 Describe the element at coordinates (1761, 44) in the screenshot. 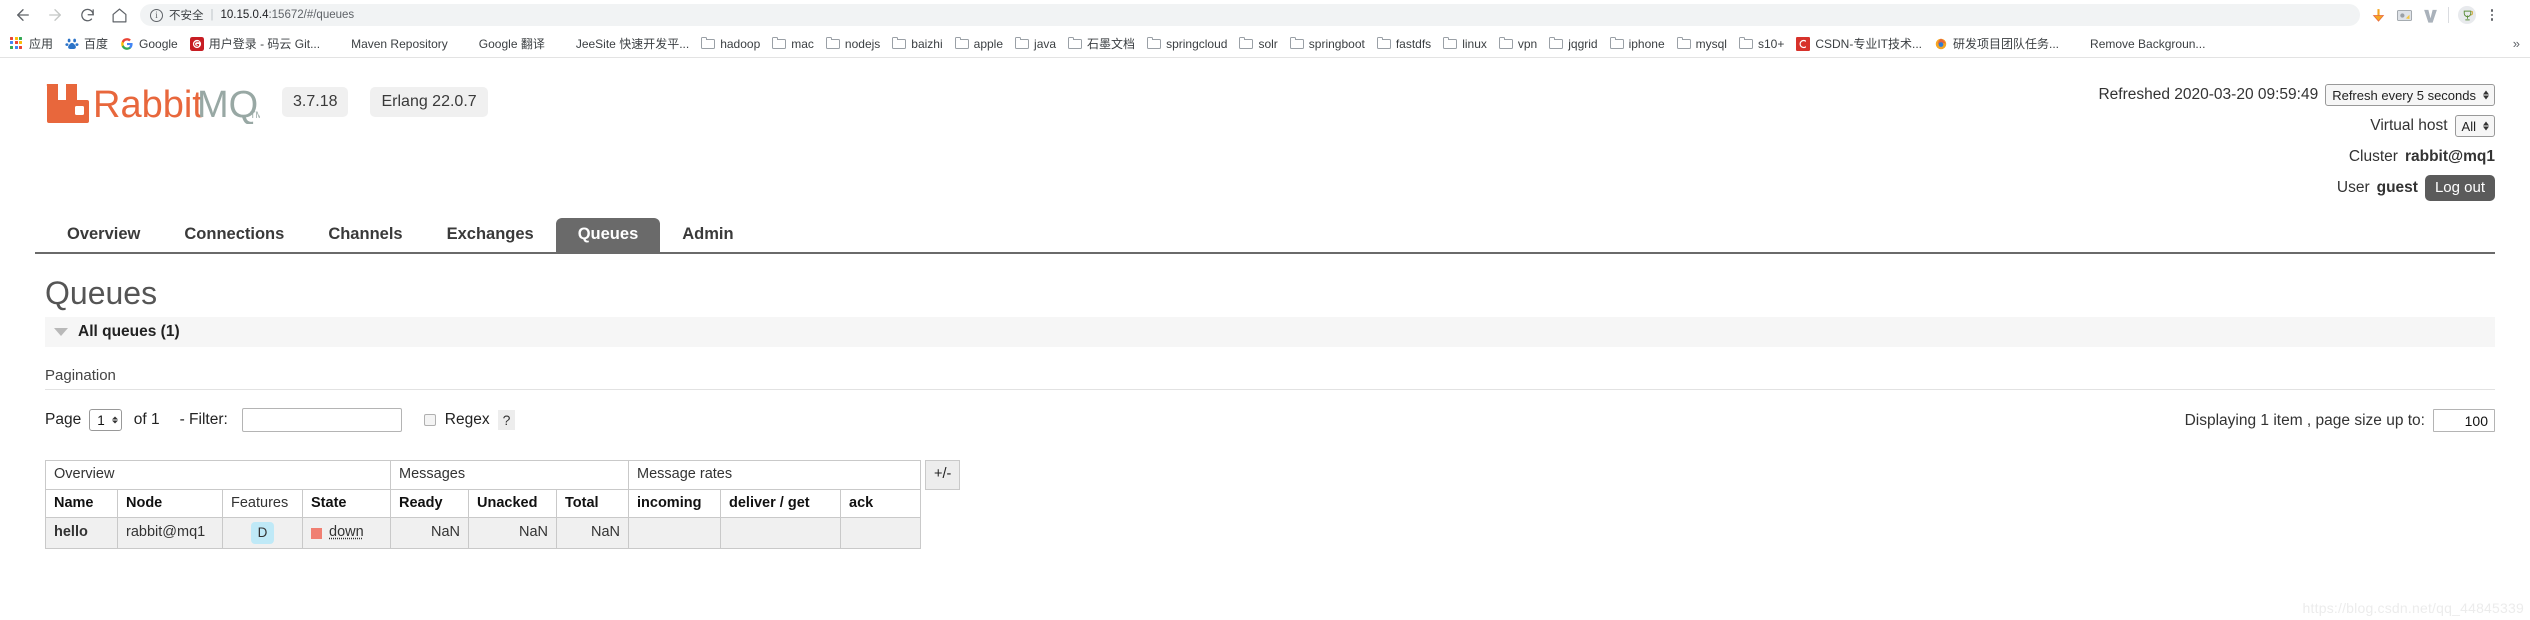

I see `bookmark-folder-s10plus: s10+` at that location.